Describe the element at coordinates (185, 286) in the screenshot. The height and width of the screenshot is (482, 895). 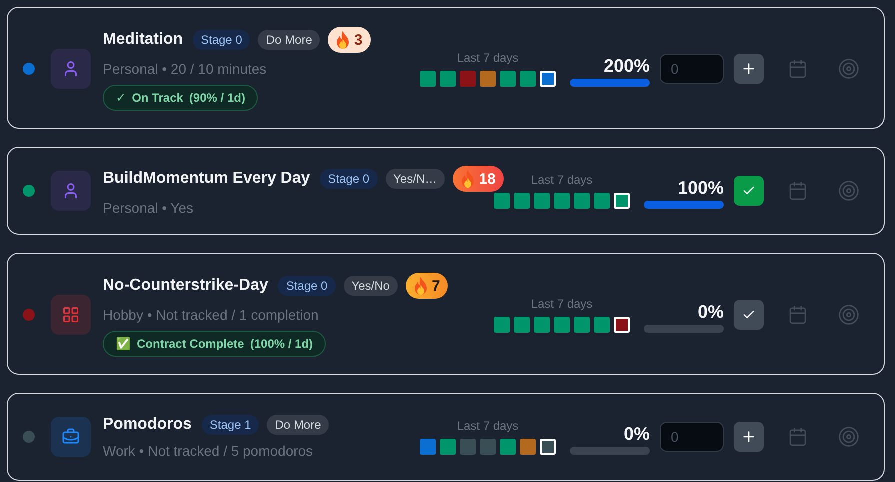
I see `habit-name: No-Counterstrike-Day` at that location.